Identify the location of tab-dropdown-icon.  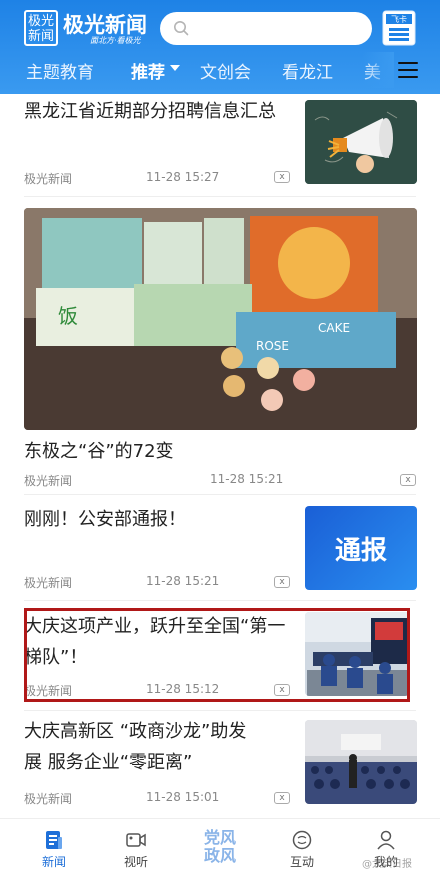
(175, 68).